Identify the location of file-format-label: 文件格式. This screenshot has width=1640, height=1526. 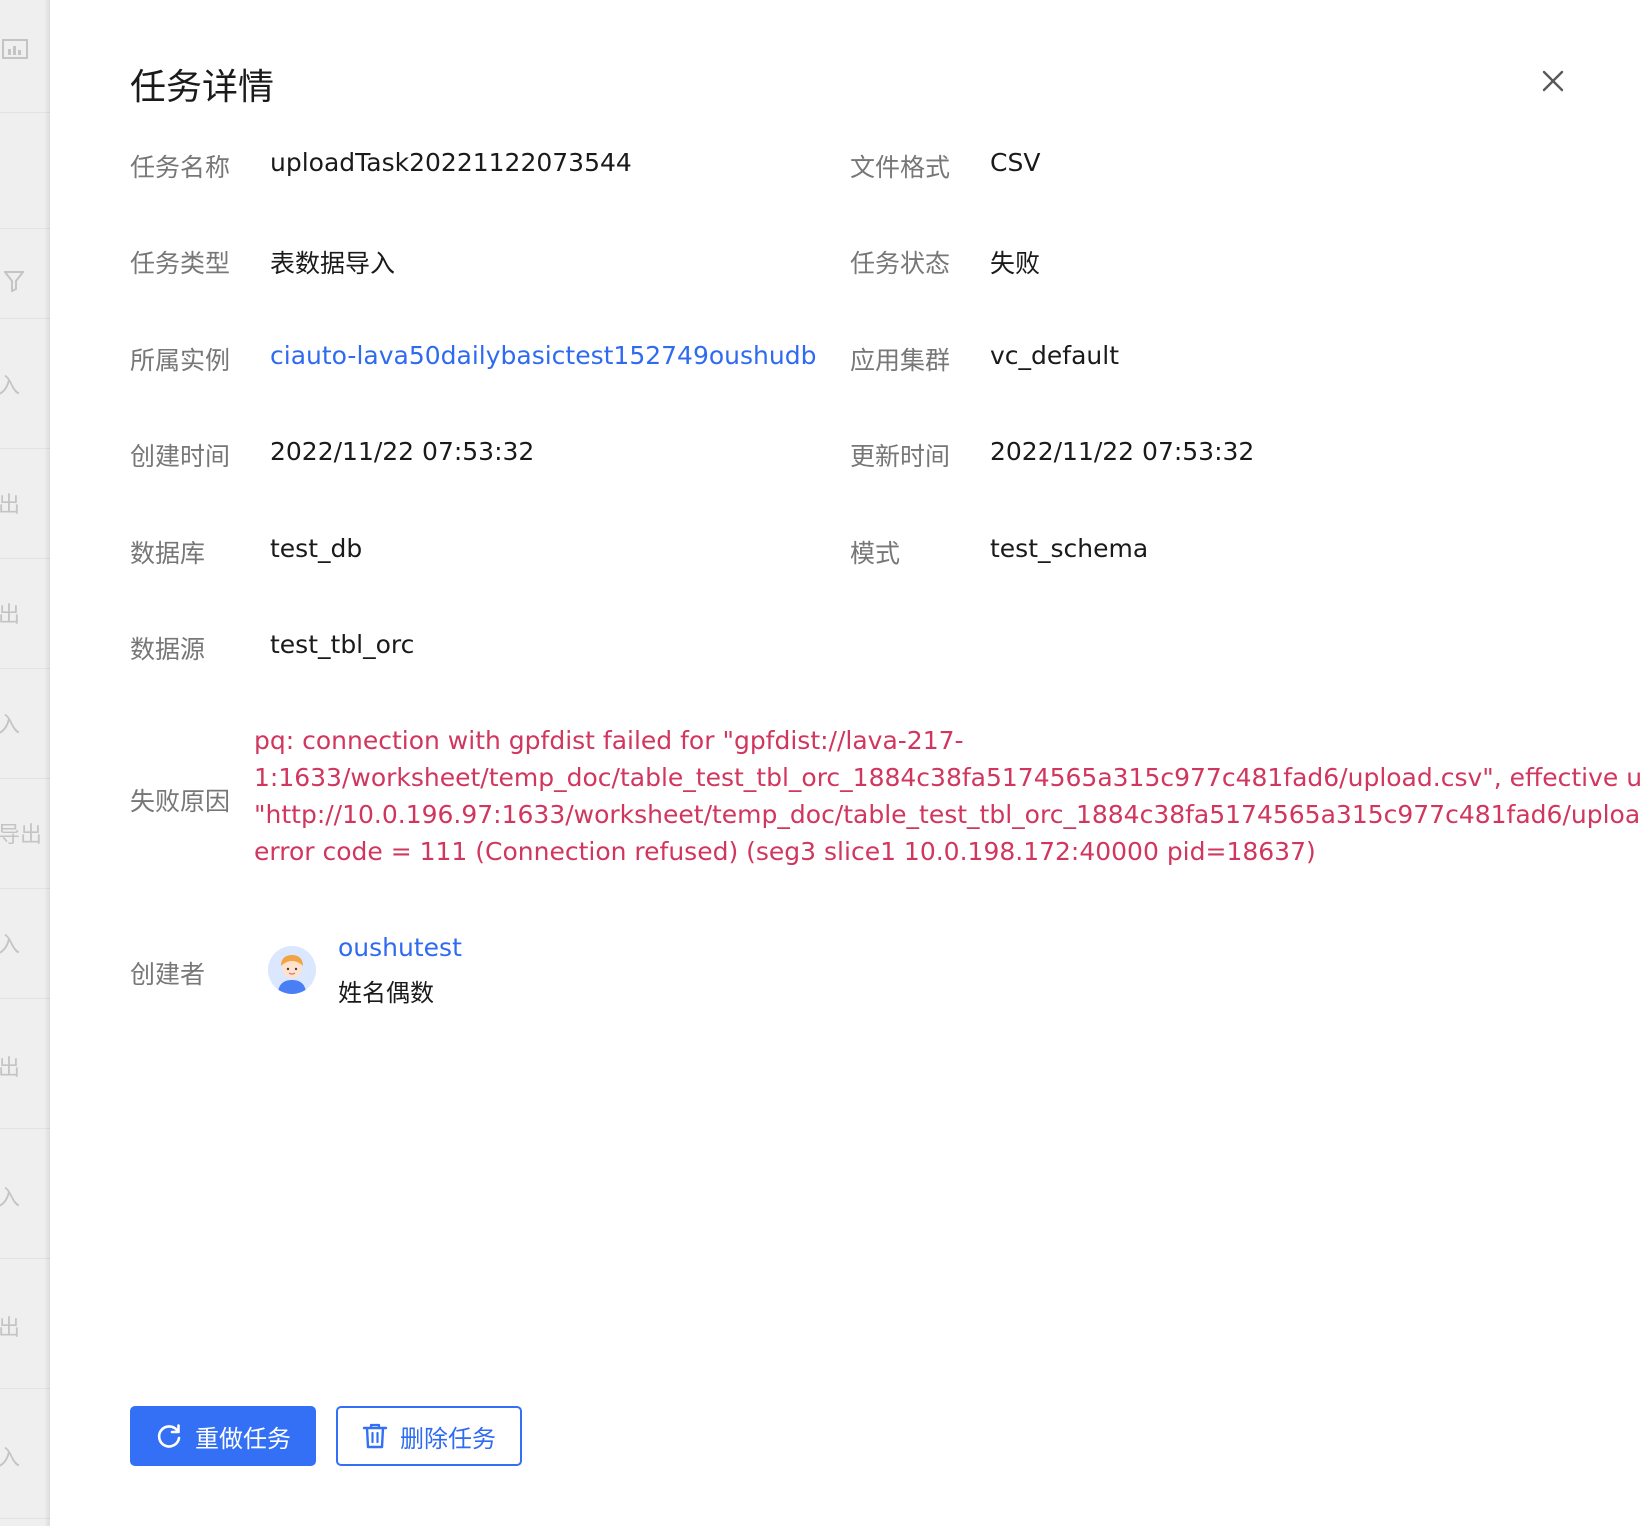
(900, 167).